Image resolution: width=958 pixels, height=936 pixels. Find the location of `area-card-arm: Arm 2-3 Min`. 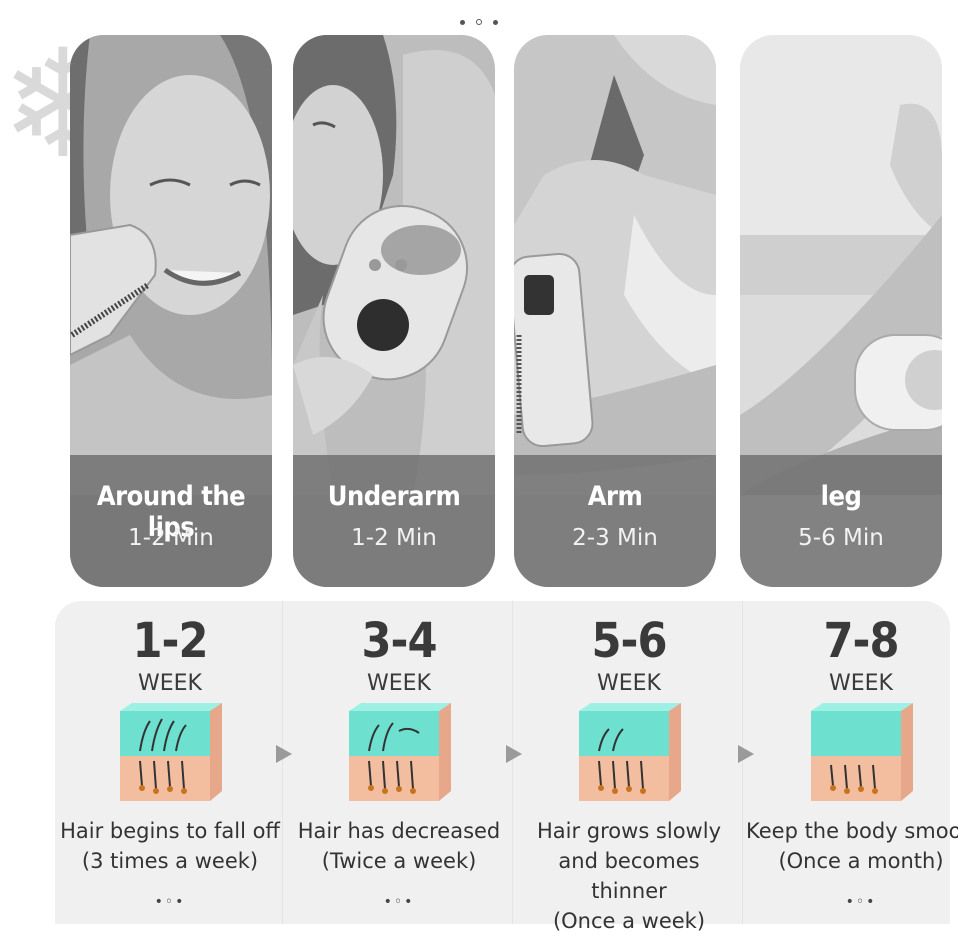

area-card-arm: Arm 2-3 Min is located at coordinates (615, 311).